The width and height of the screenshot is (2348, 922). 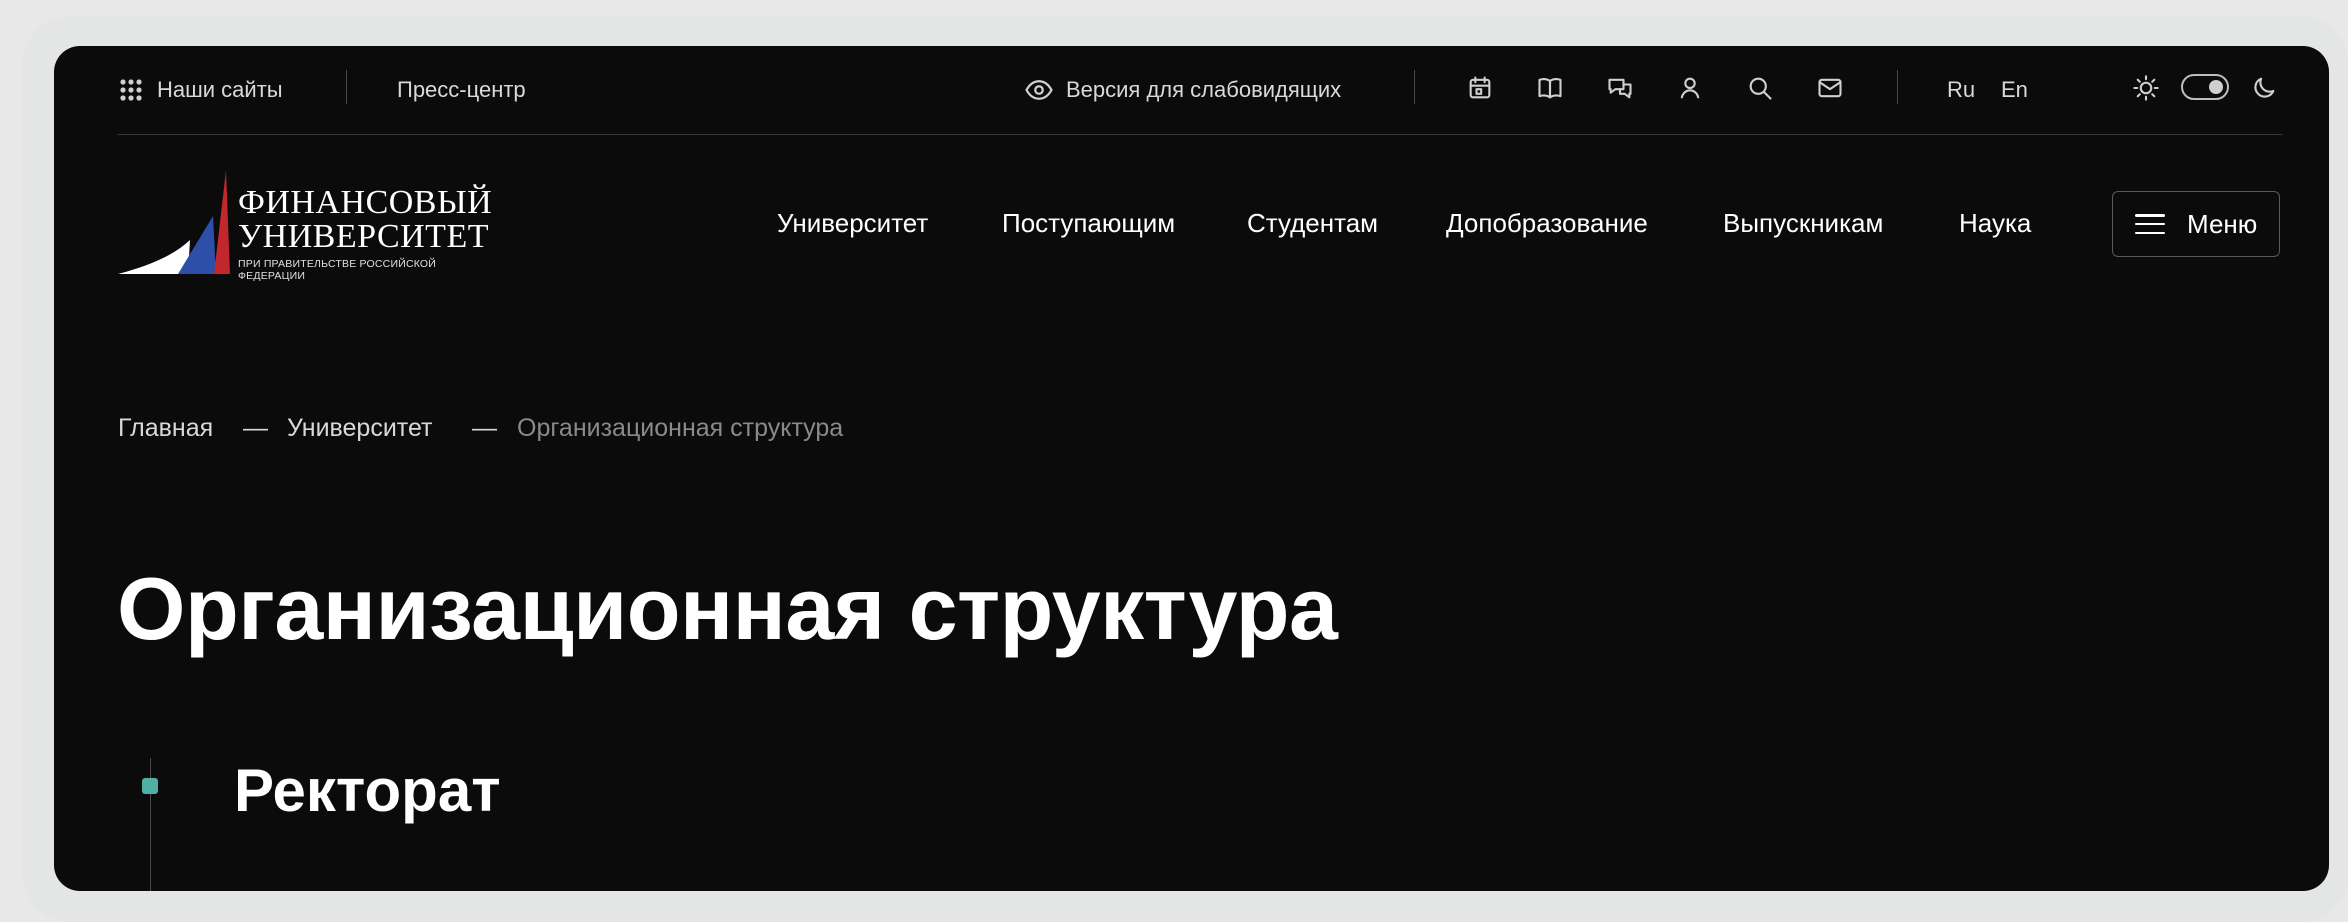 What do you see at coordinates (360, 428) in the screenshot?
I see `breadcrumb-university: Университет` at bounding box center [360, 428].